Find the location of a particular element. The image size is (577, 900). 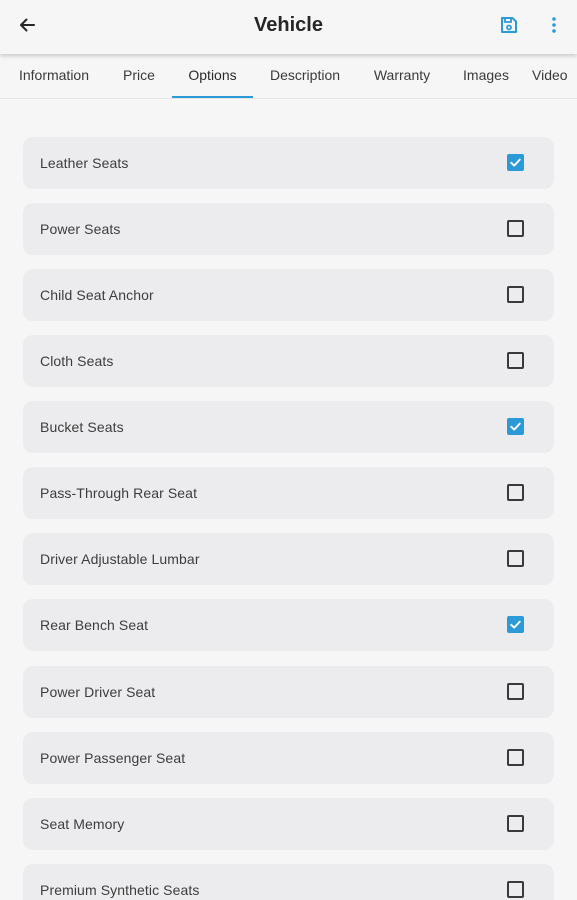

option-row-seat-memory: Seat Memory is located at coordinates (288, 824).